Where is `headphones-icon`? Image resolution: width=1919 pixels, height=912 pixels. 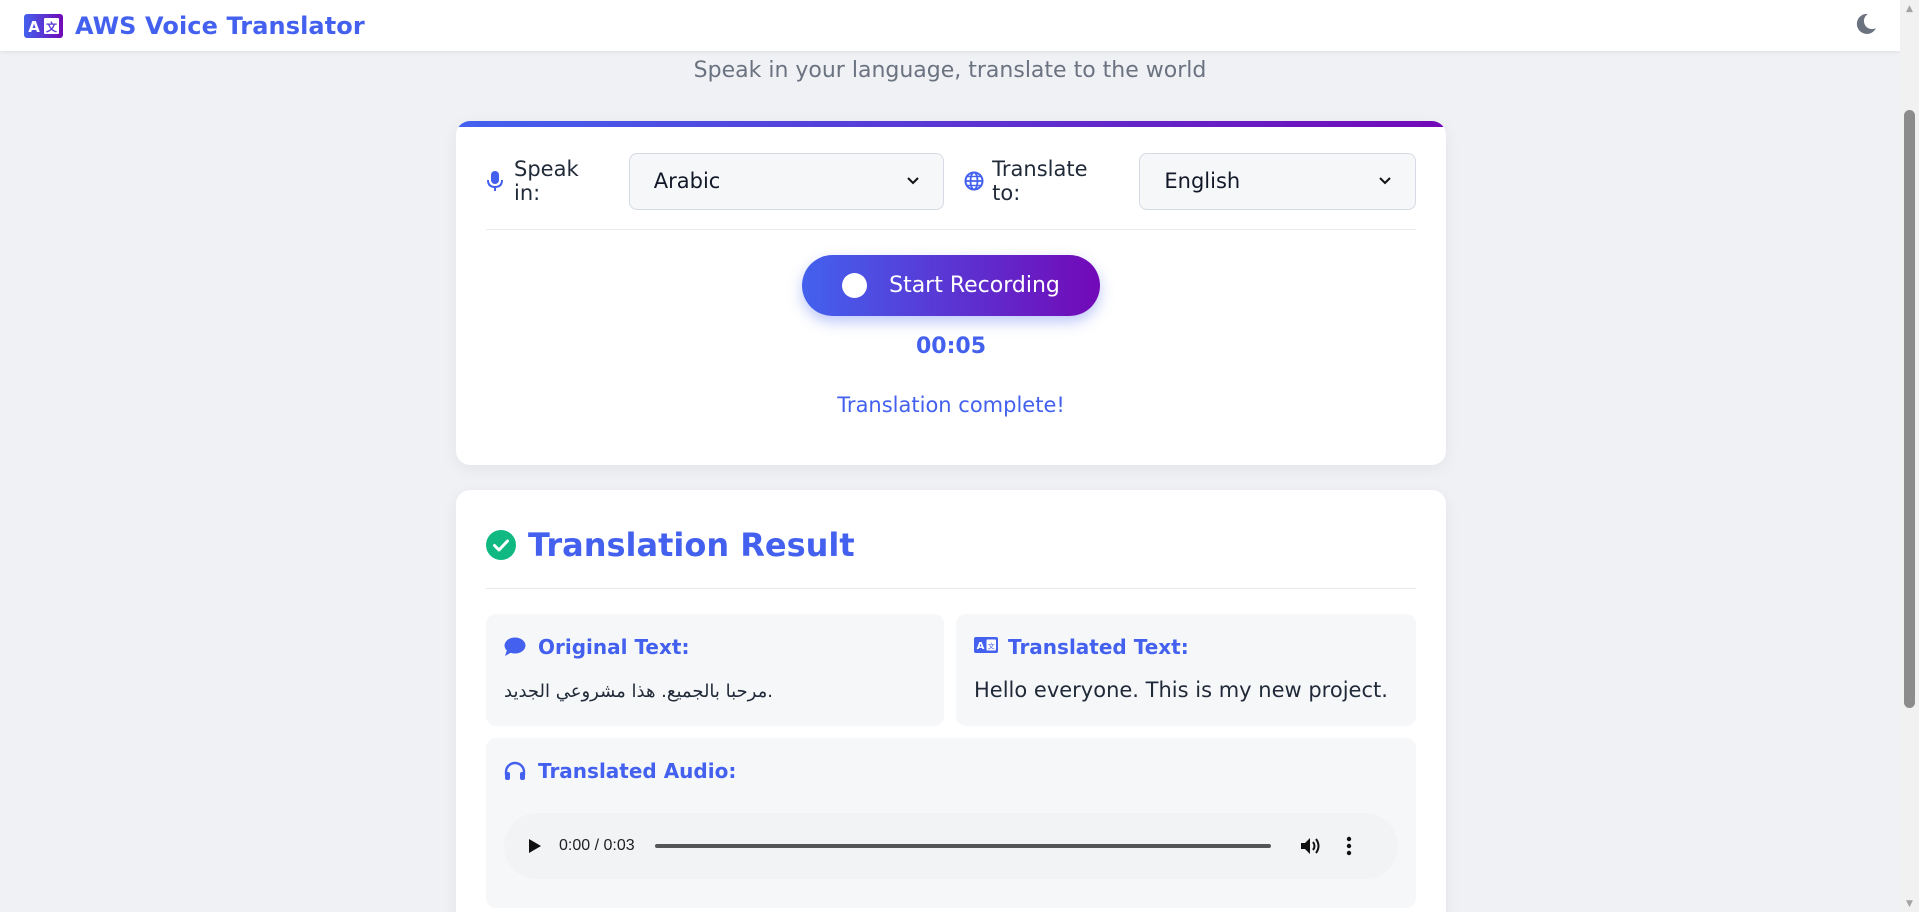
headphones-icon is located at coordinates (515, 771).